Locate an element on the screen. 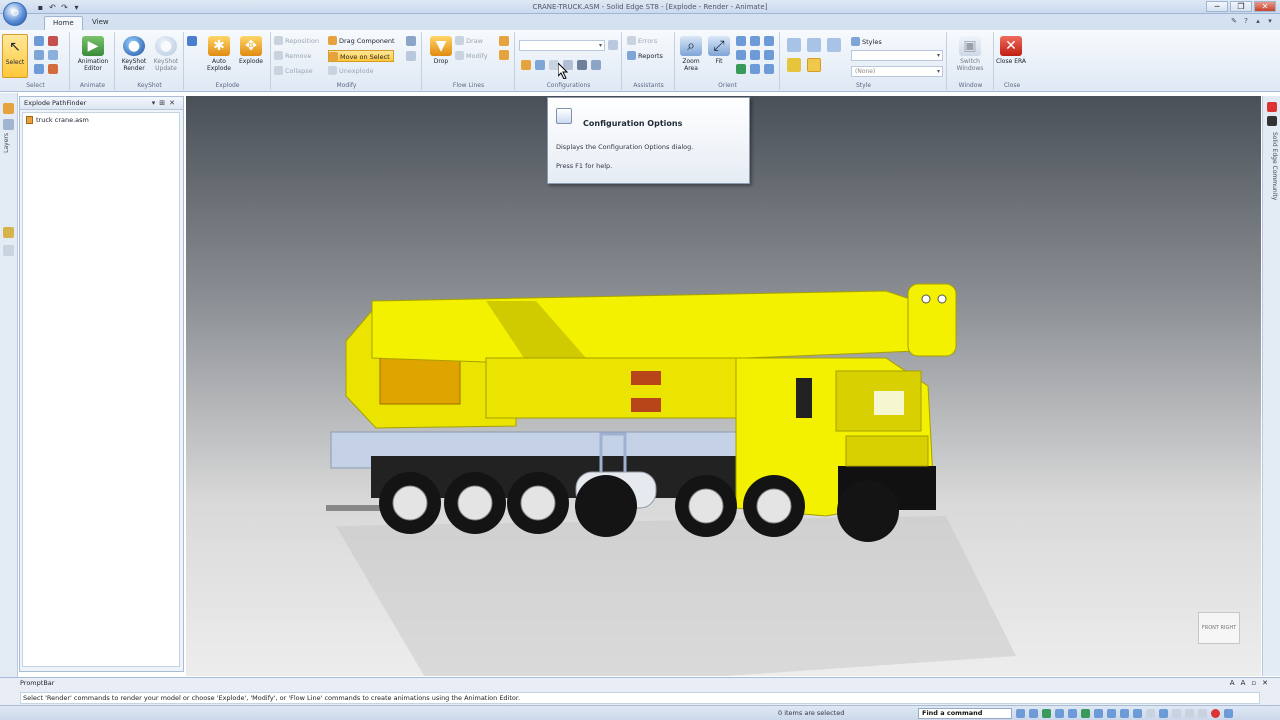  animation-editor-button: ▶ Animation Editor is located at coordinates (93, 56).